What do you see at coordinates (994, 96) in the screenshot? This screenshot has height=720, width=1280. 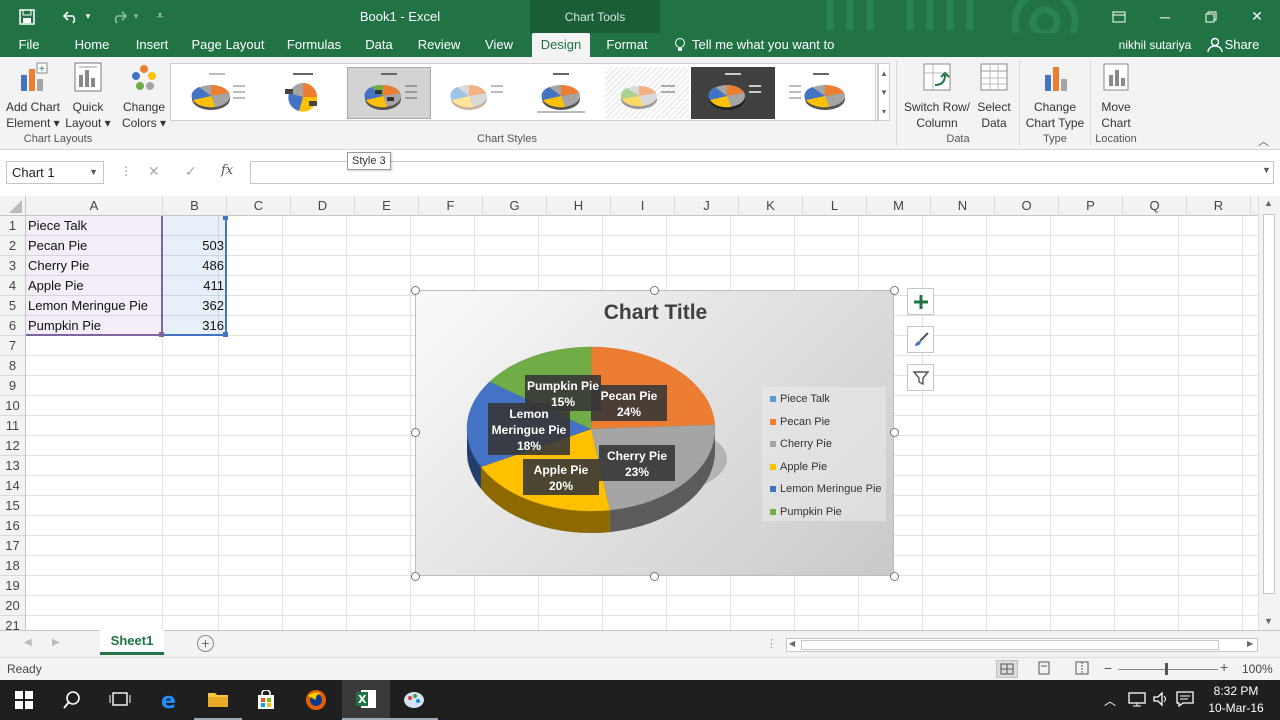 I see `select-data-button: Select Data` at bounding box center [994, 96].